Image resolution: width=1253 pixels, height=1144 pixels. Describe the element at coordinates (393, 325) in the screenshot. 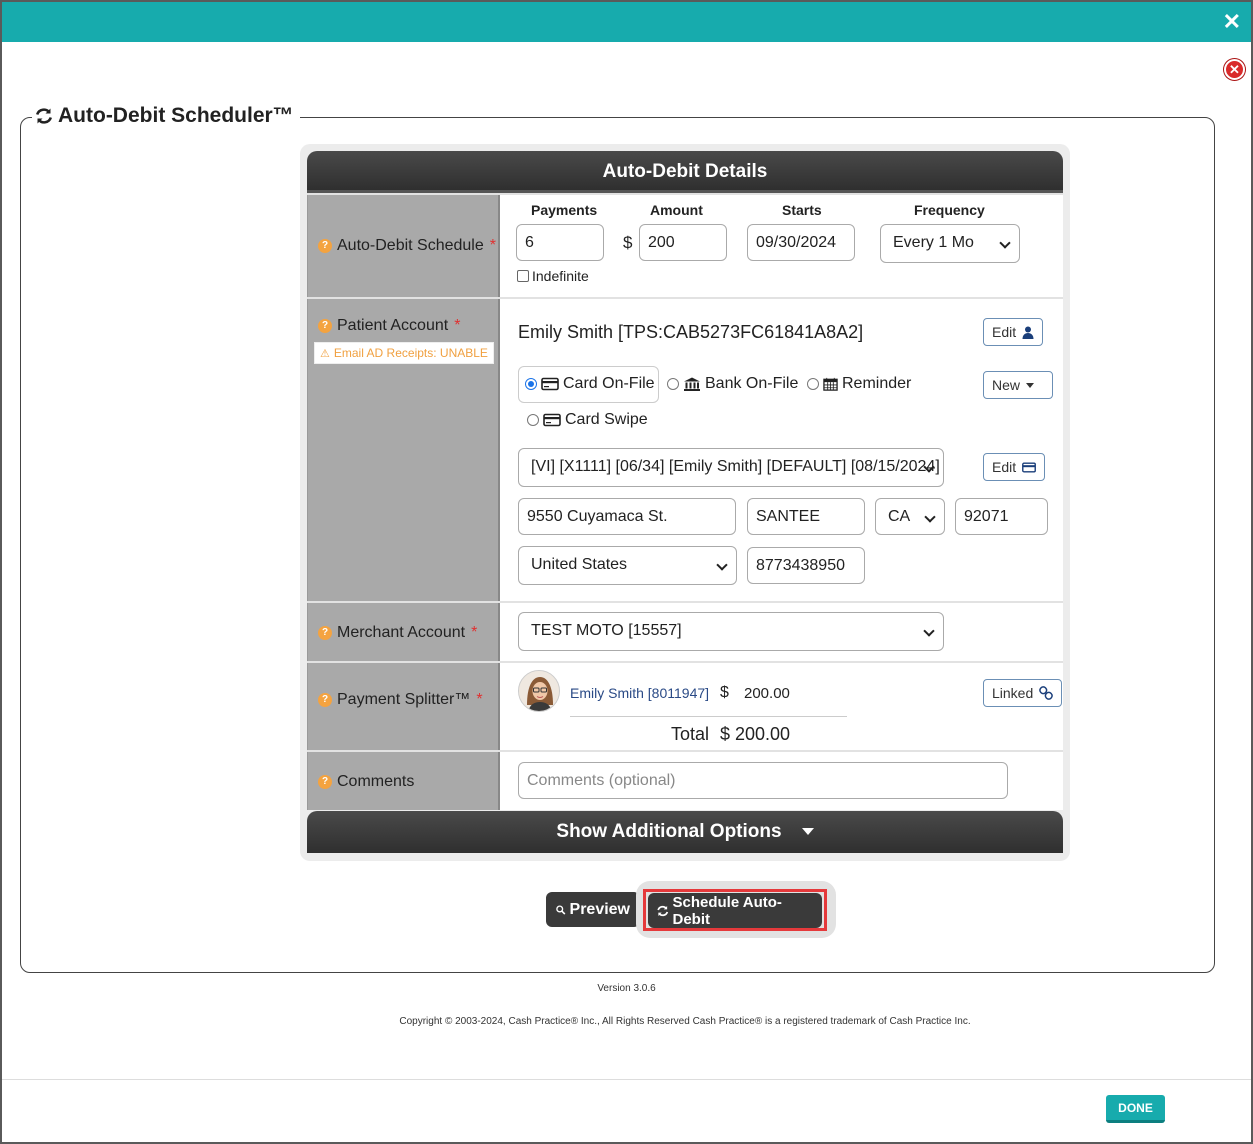

I see `patient-label-text: Patient Account` at that location.